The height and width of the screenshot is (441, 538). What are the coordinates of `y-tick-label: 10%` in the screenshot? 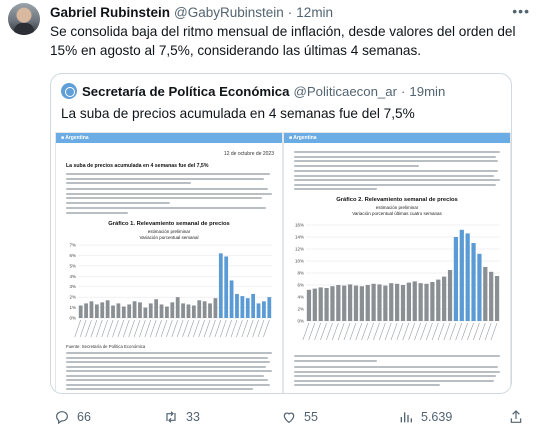 It's located at (299, 261).